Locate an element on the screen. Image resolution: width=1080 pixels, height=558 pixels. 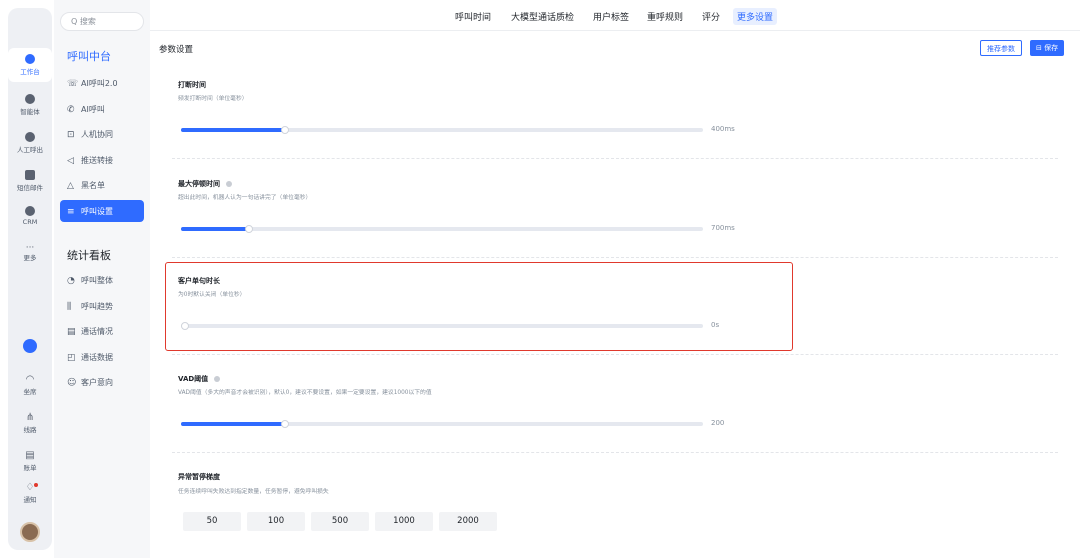
notify-dot is located at coordinates (36, 485).